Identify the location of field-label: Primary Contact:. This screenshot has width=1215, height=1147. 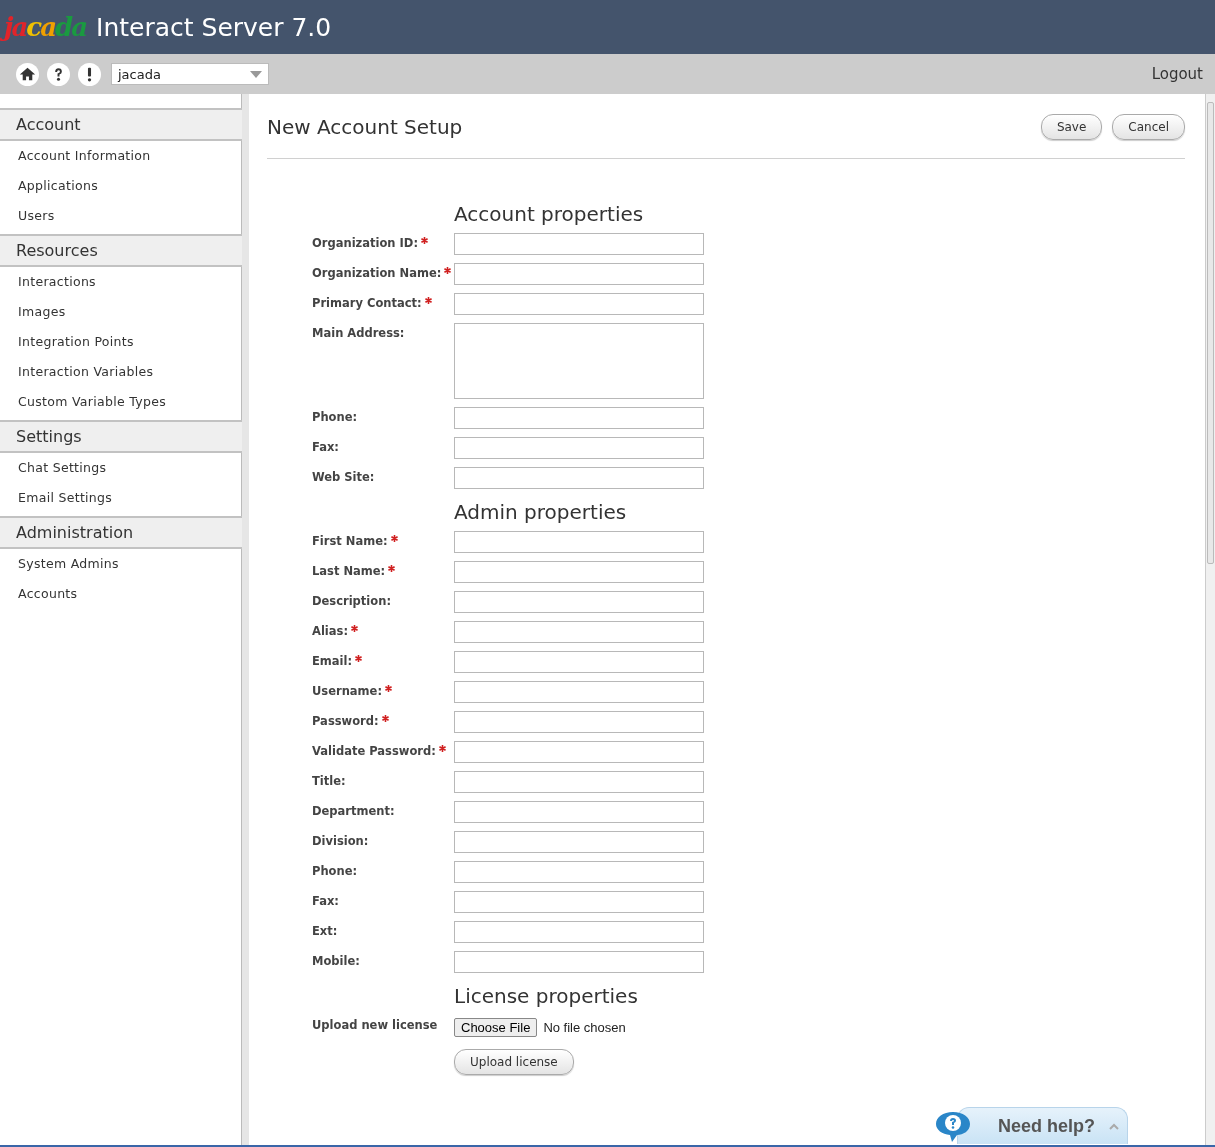
(367, 303).